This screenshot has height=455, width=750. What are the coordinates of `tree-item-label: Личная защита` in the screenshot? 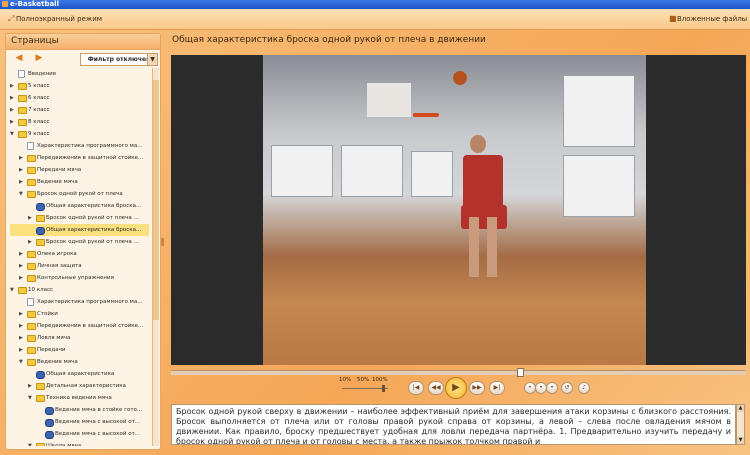 It's located at (59, 266).